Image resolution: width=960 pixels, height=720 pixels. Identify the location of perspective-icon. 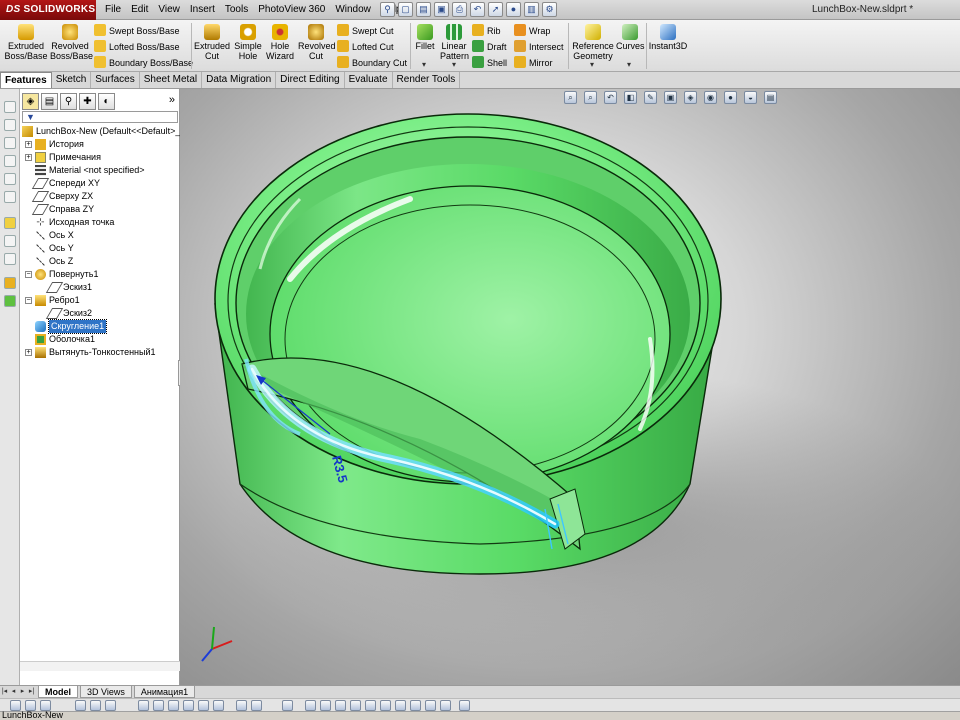
(203, 705).